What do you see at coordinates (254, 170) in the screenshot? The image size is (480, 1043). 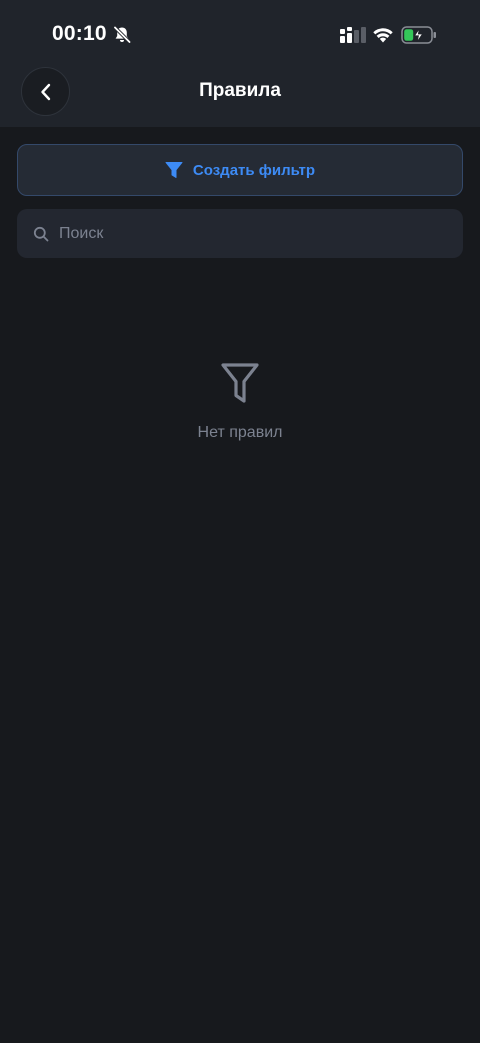 I see `create-filter-label: Создать фильтр` at bounding box center [254, 170].